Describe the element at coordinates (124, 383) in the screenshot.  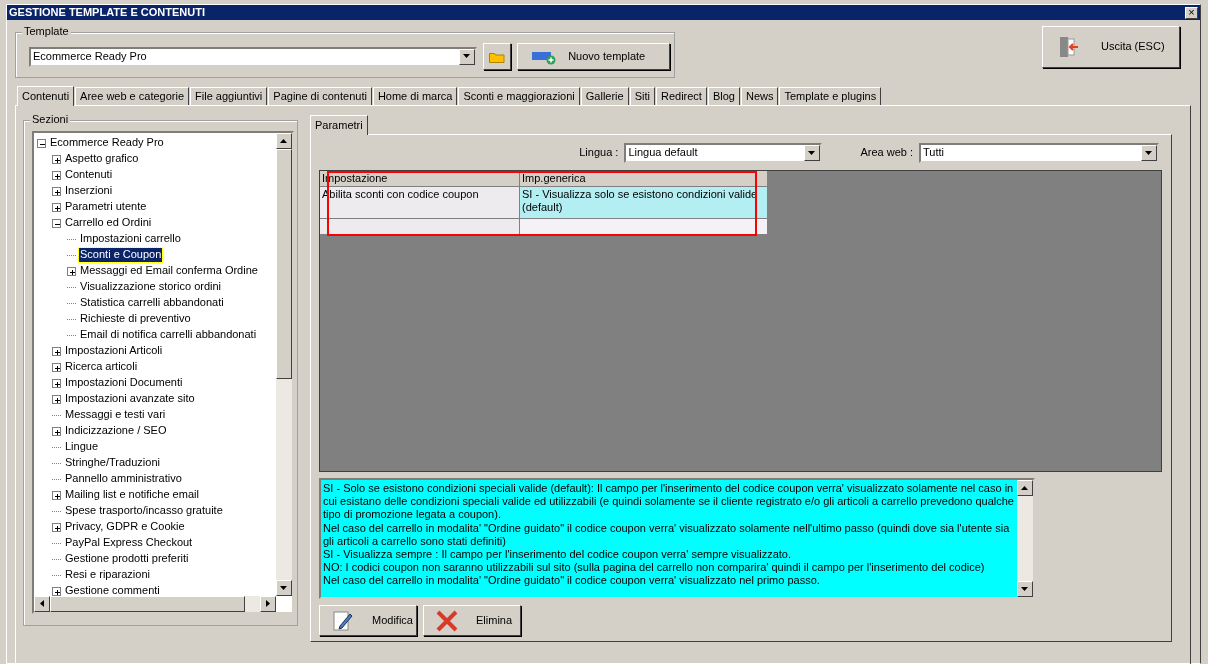
I see `tree-item: Impostazioni Documenti` at that location.